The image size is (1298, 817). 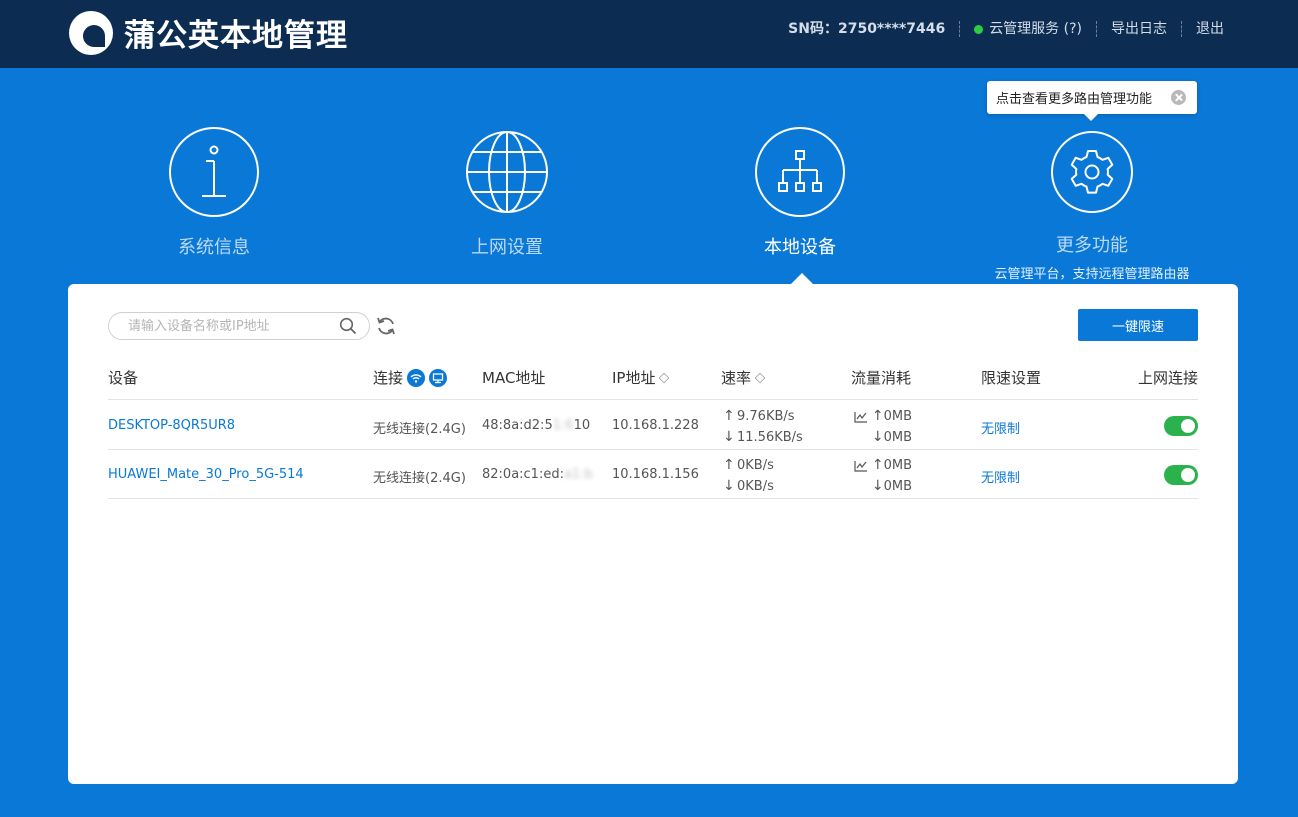 I want to click on header-limit: 限速设置, so click(x=1011, y=378).